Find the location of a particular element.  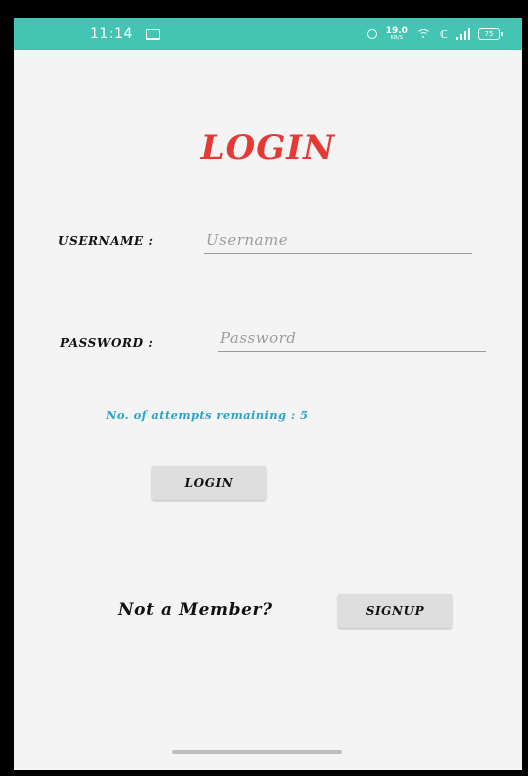

password-input is located at coordinates (352, 340).